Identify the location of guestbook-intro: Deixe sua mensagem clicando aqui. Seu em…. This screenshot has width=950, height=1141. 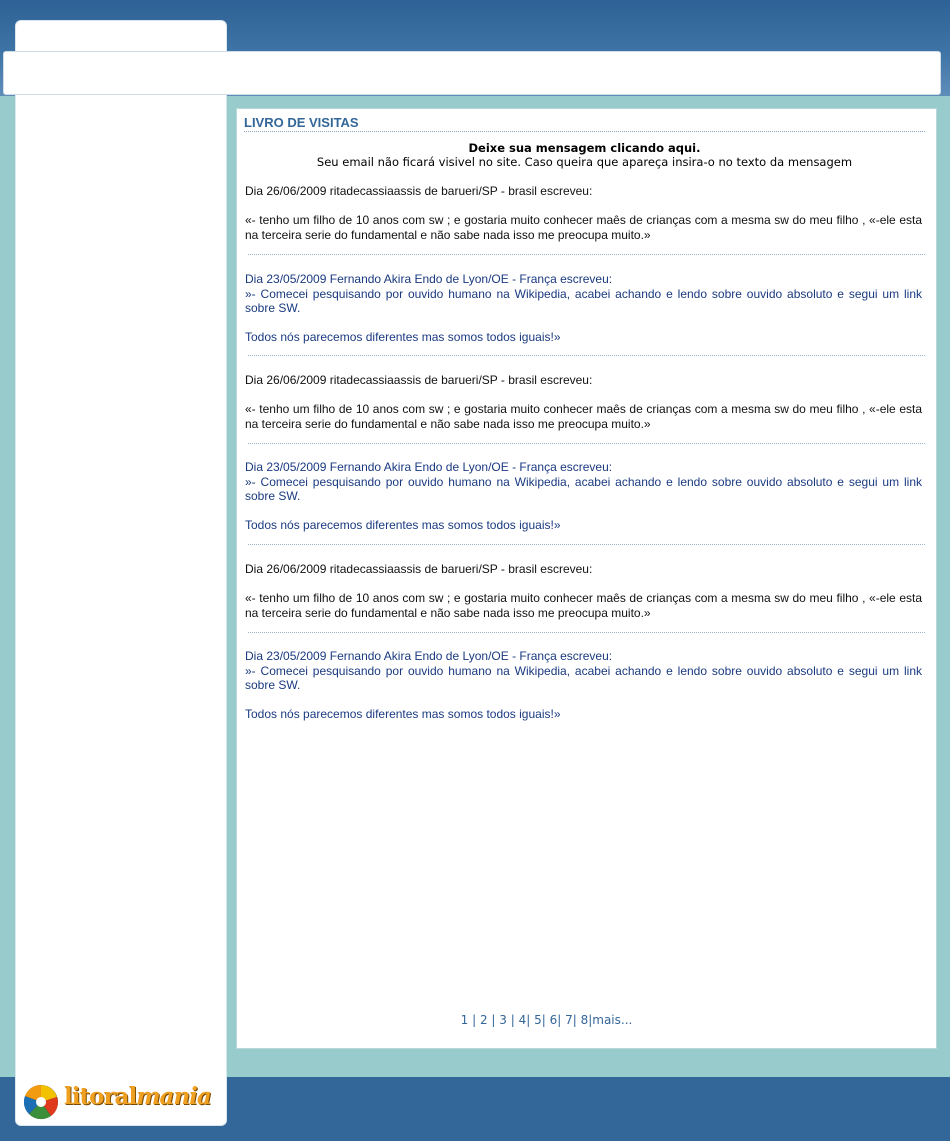
(584, 155).